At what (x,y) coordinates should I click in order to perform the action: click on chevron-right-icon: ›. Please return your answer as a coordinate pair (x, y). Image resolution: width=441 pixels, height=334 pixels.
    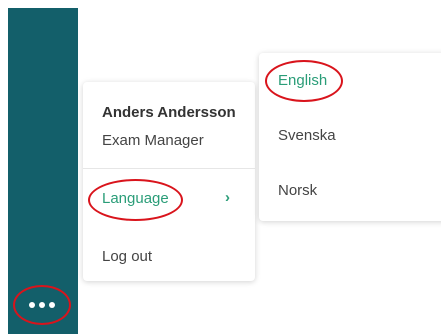
    Looking at the image, I should click on (227, 197).